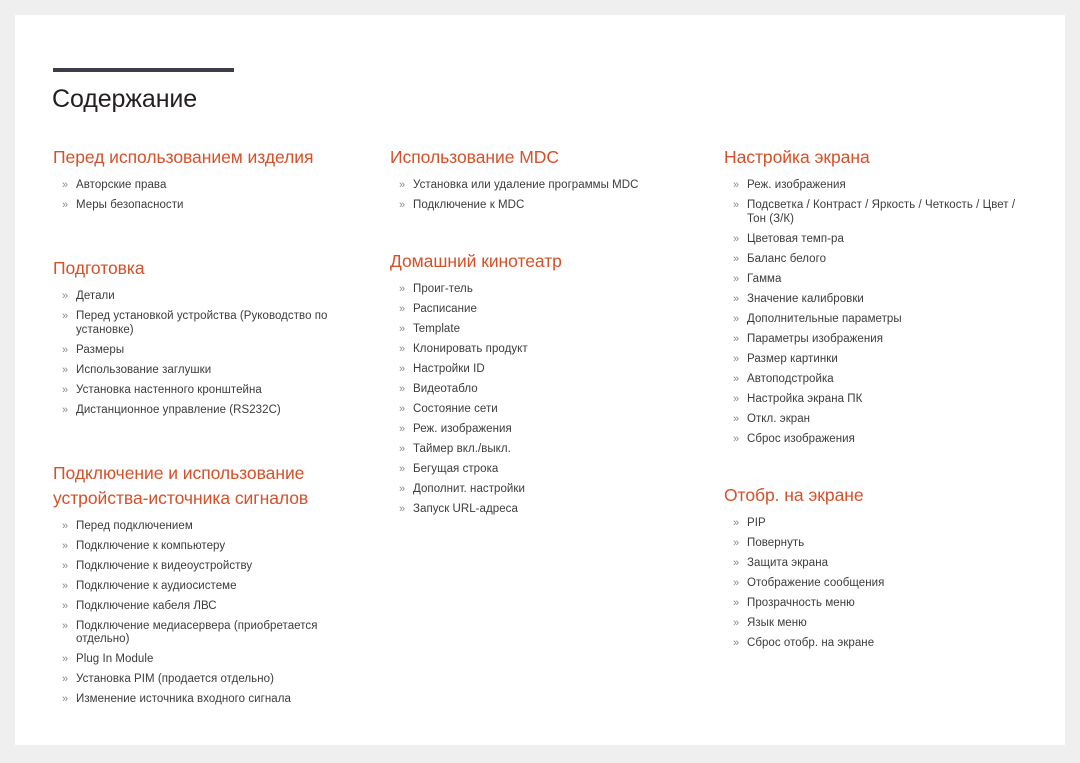  Describe the element at coordinates (208, 268) in the screenshot. I see `section-preparation-heading: Подготовка` at that location.